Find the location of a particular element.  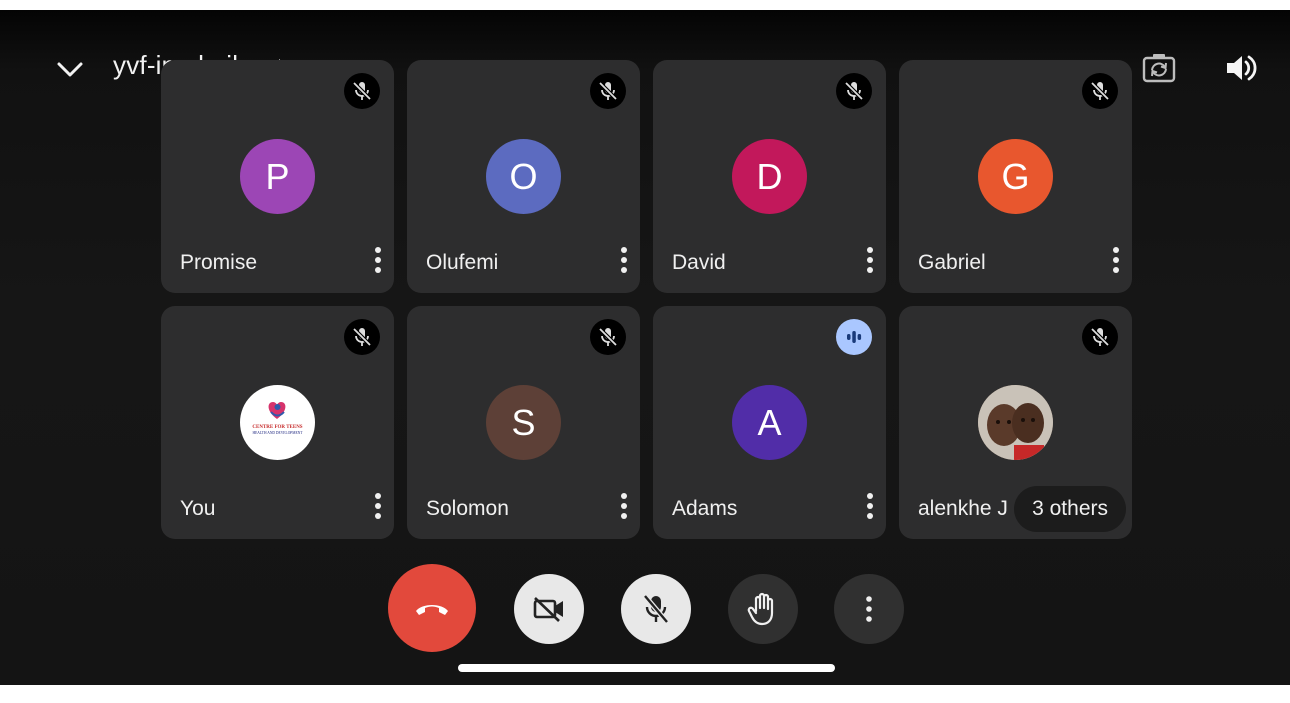

participant-name: Solomon is located at coordinates (467, 508).